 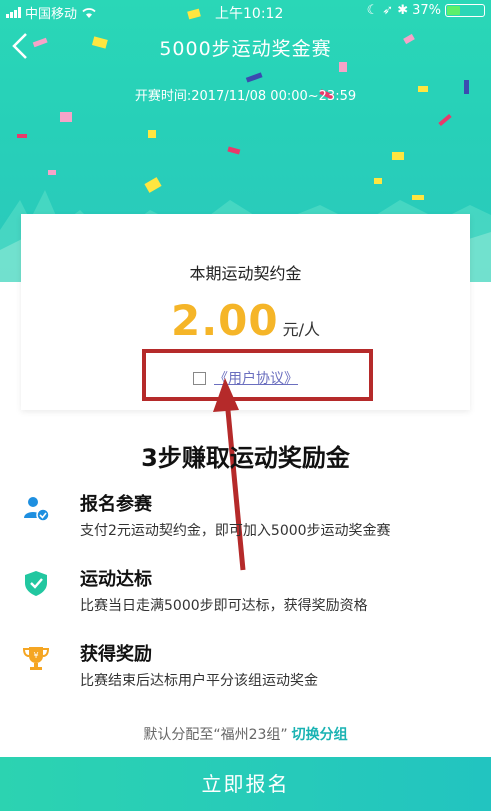 What do you see at coordinates (465, 10) in the screenshot?
I see `battery-icon` at bounding box center [465, 10].